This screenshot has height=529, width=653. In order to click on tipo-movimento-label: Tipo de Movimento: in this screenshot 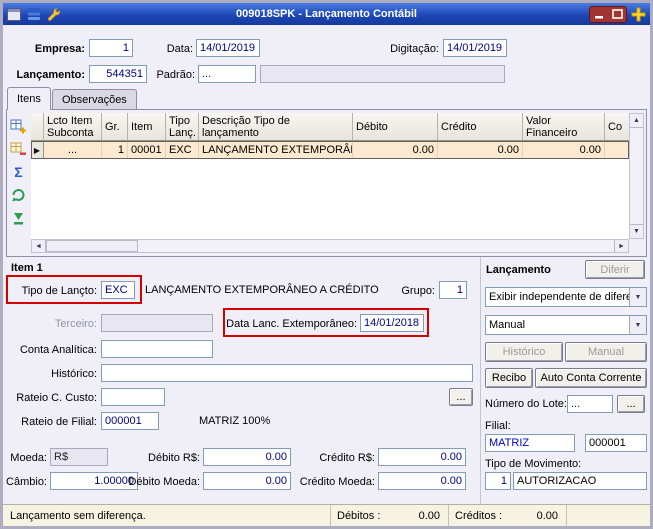, I will do `click(533, 464)`.